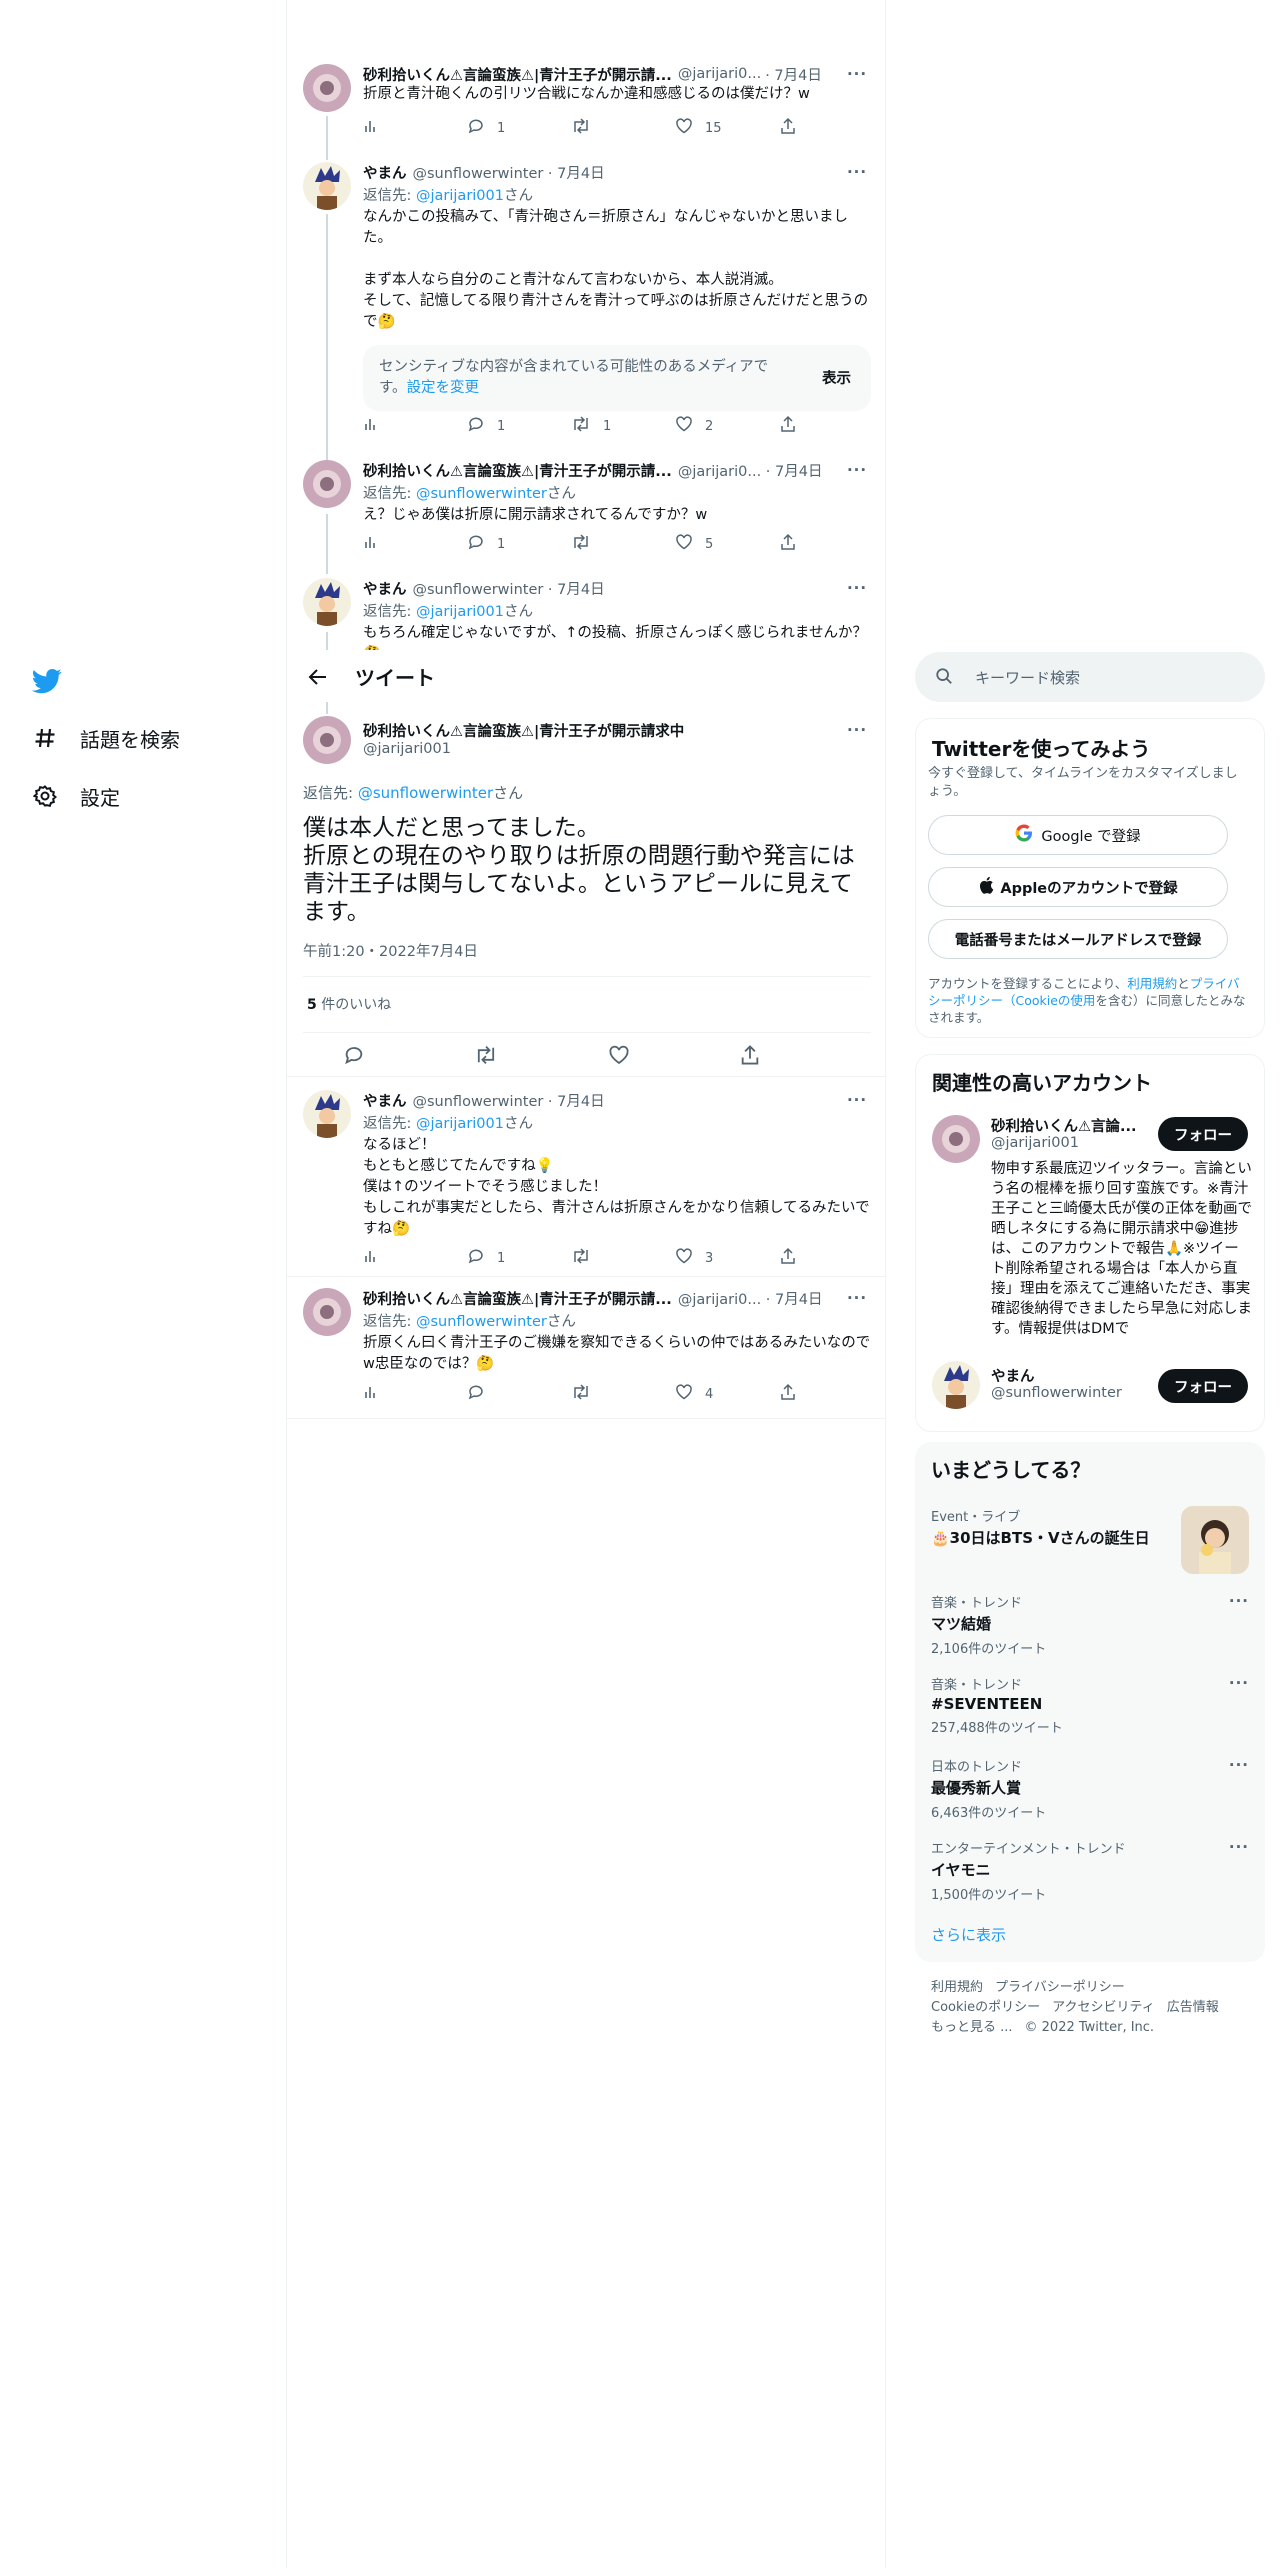  Describe the element at coordinates (1060, 1987) in the screenshot. I see `footer-link: プライバシーポリシー` at that location.